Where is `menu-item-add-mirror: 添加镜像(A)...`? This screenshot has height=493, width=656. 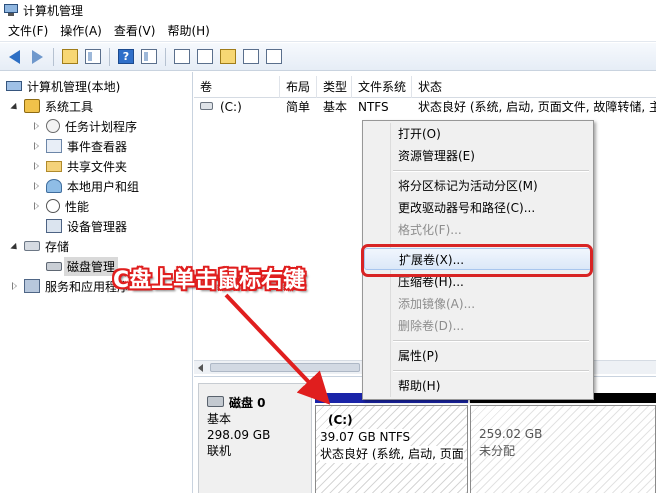 menu-item-add-mirror: 添加镜像(A)... is located at coordinates (437, 304).